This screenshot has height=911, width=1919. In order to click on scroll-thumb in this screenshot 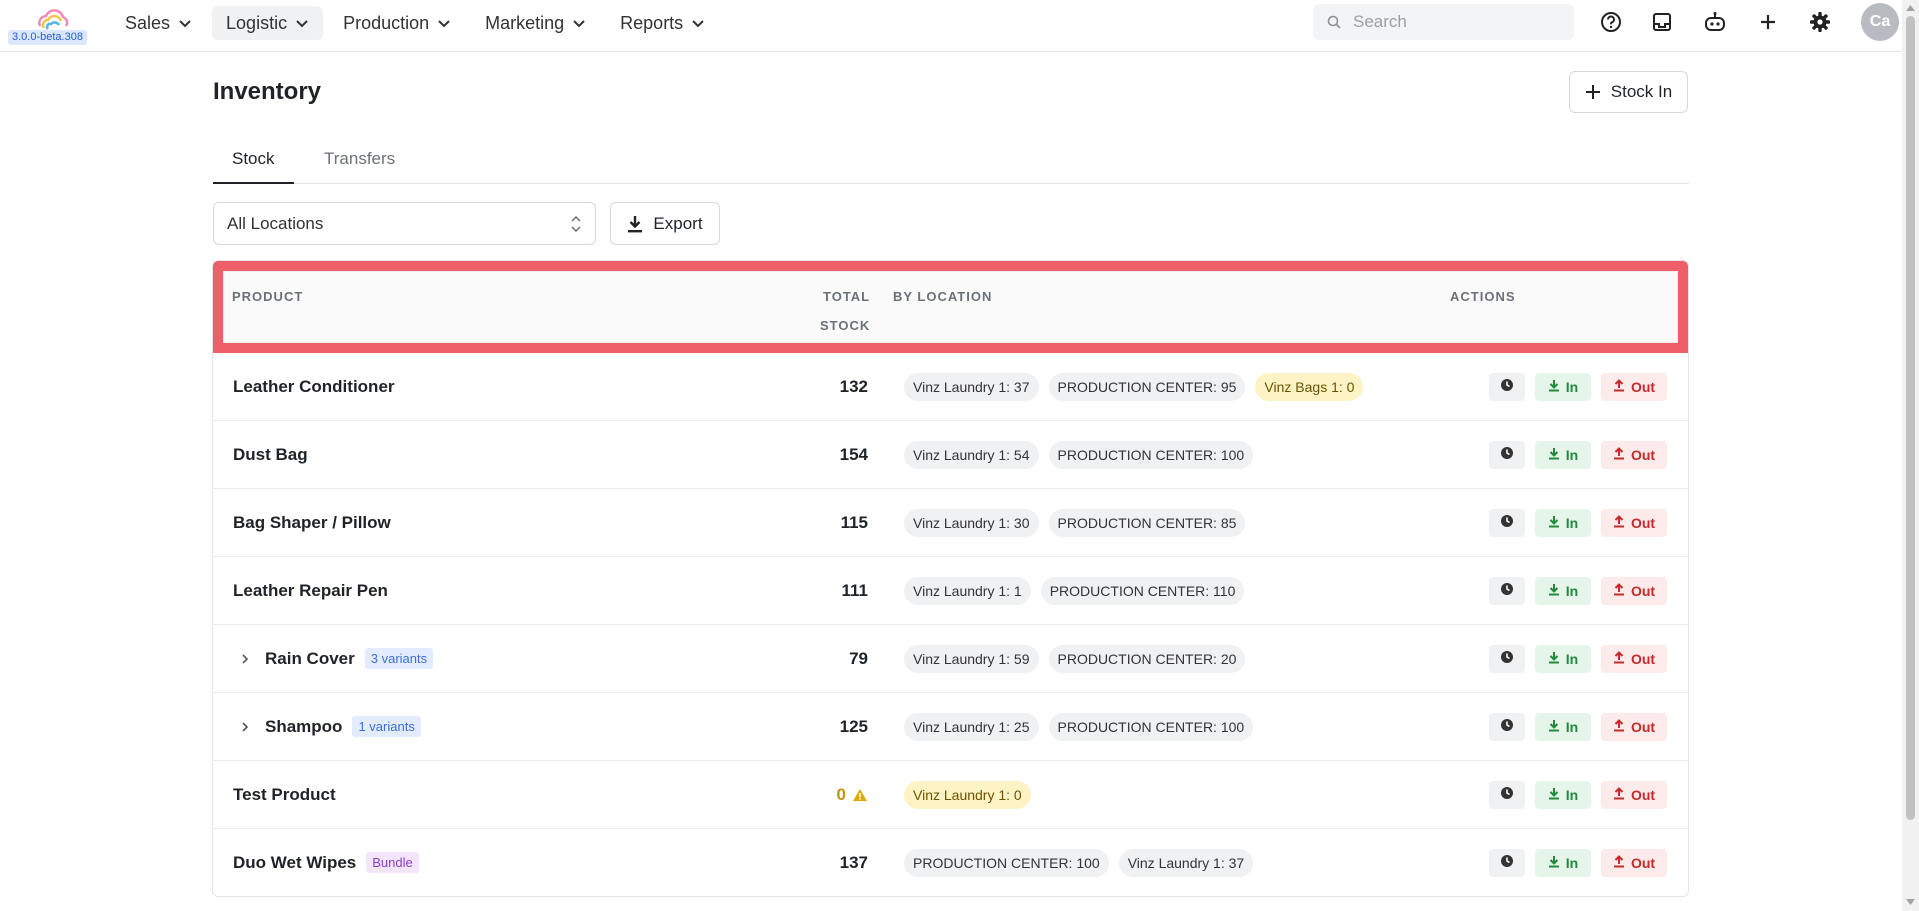, I will do `click(1910, 418)`.